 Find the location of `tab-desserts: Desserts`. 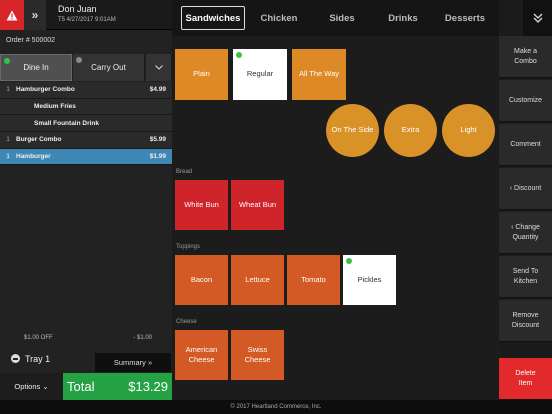

tab-desserts: Desserts is located at coordinates (465, 18).